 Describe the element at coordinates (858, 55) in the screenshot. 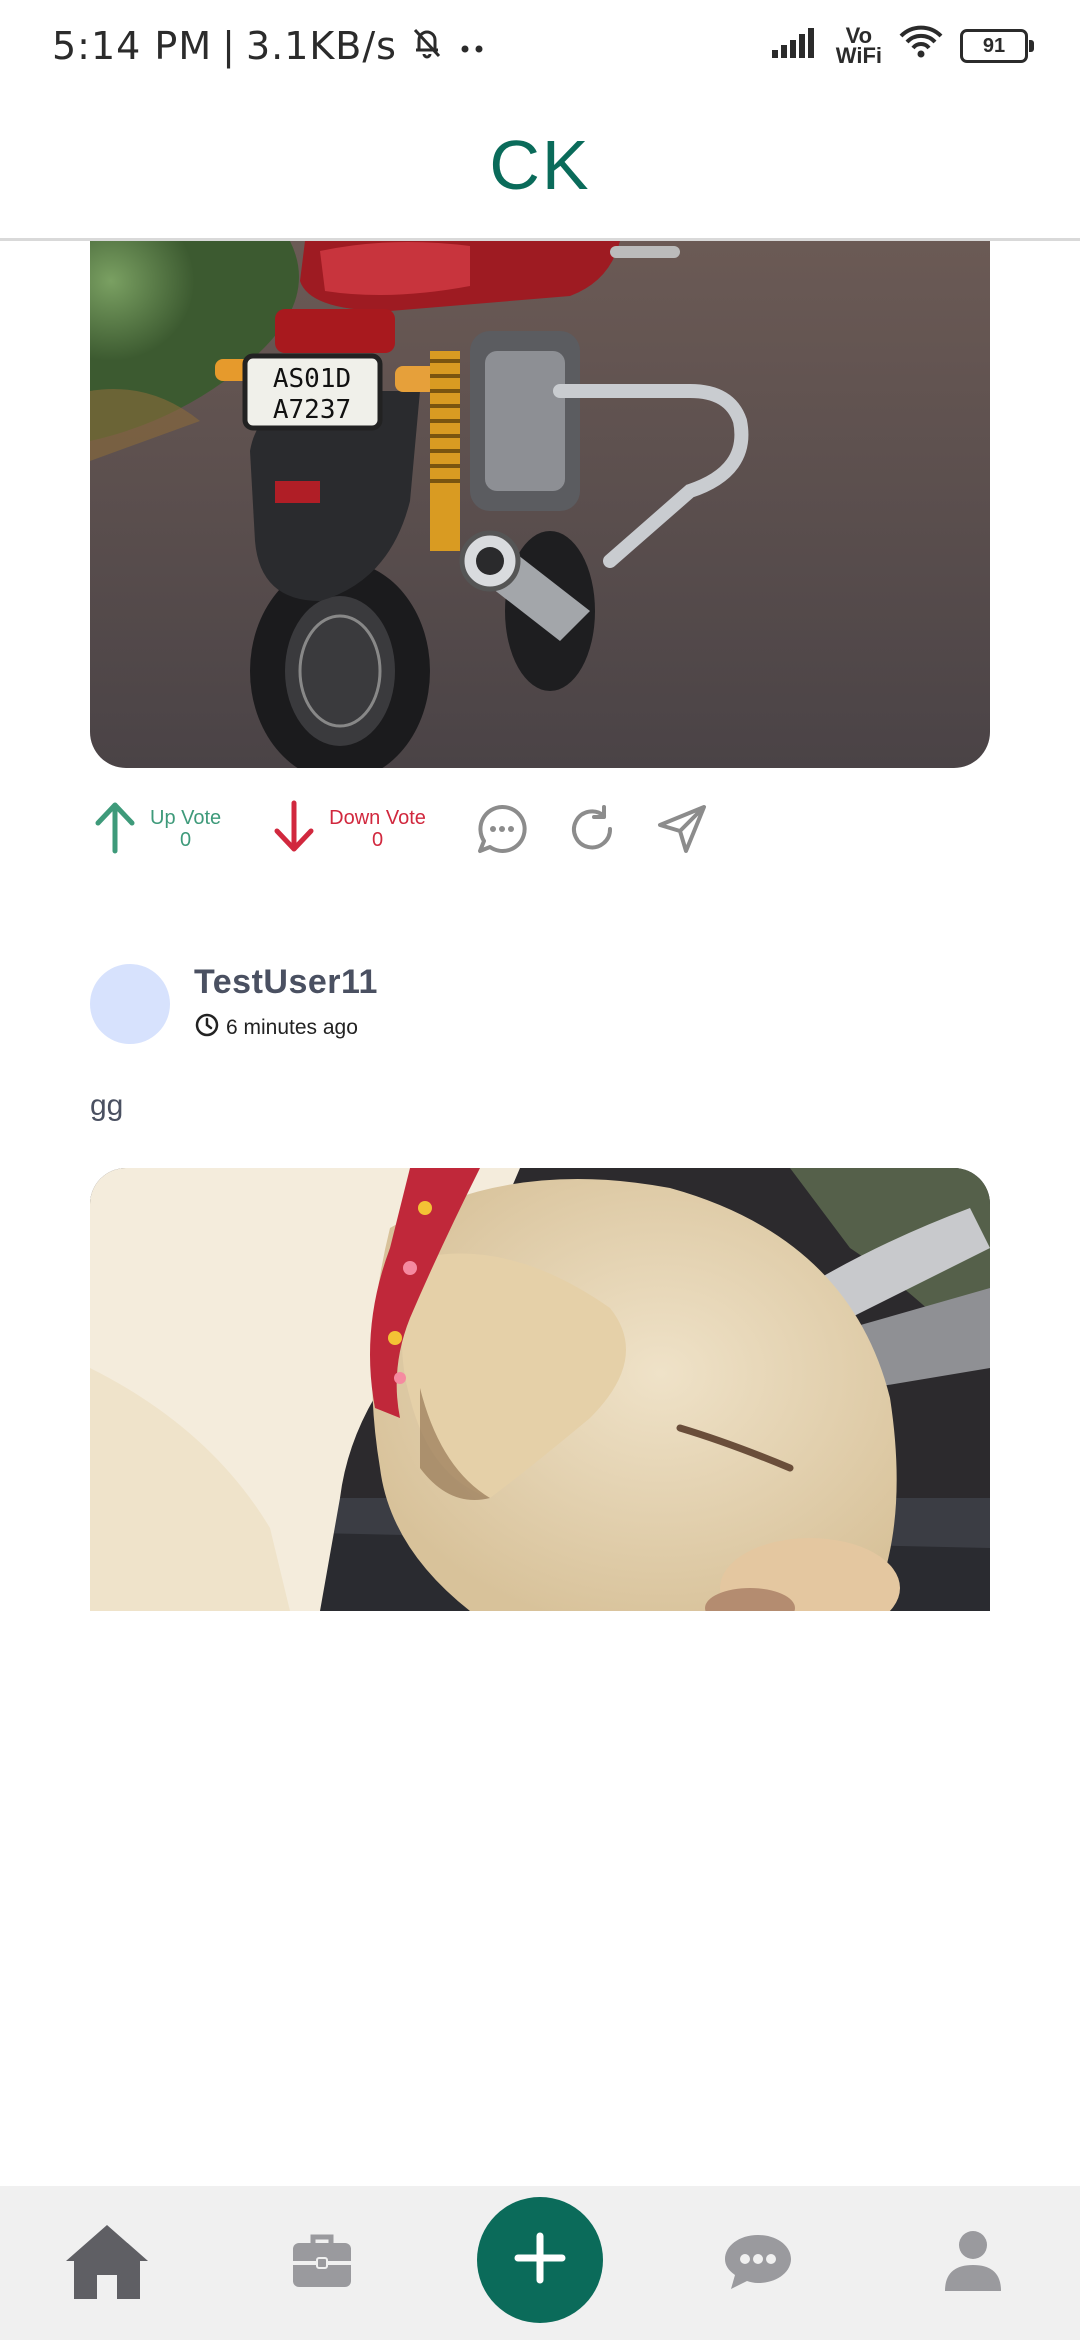

I see `vowifi-bottom: WiFi` at that location.